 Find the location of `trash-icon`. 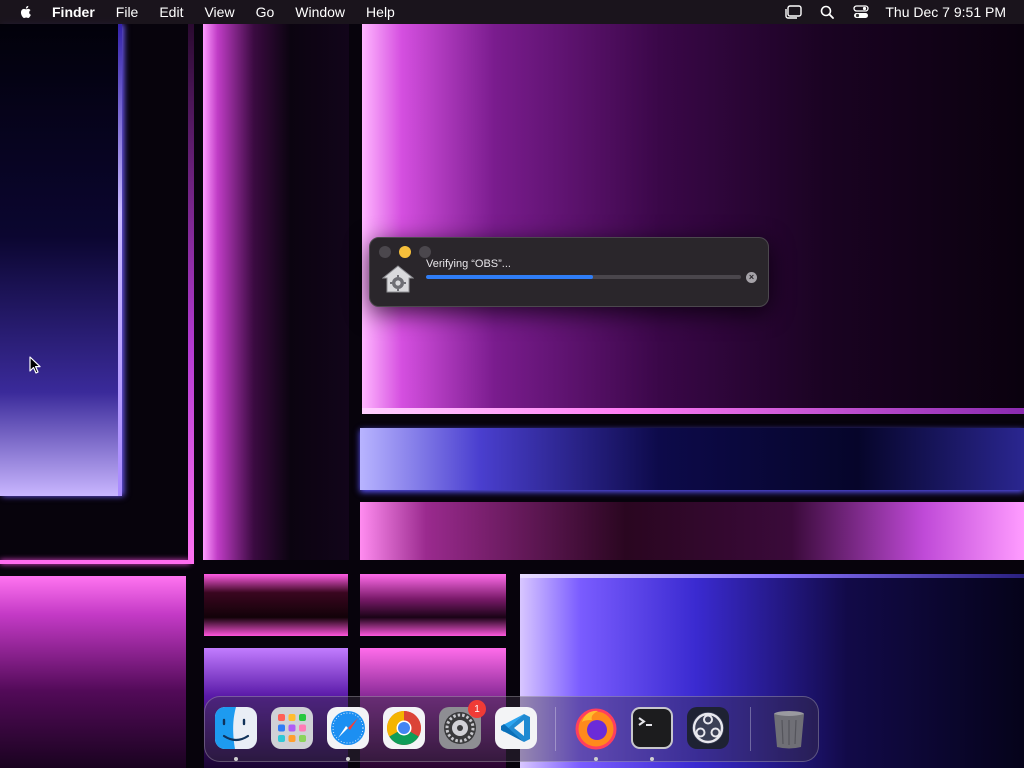

trash-icon is located at coordinates (789, 730).